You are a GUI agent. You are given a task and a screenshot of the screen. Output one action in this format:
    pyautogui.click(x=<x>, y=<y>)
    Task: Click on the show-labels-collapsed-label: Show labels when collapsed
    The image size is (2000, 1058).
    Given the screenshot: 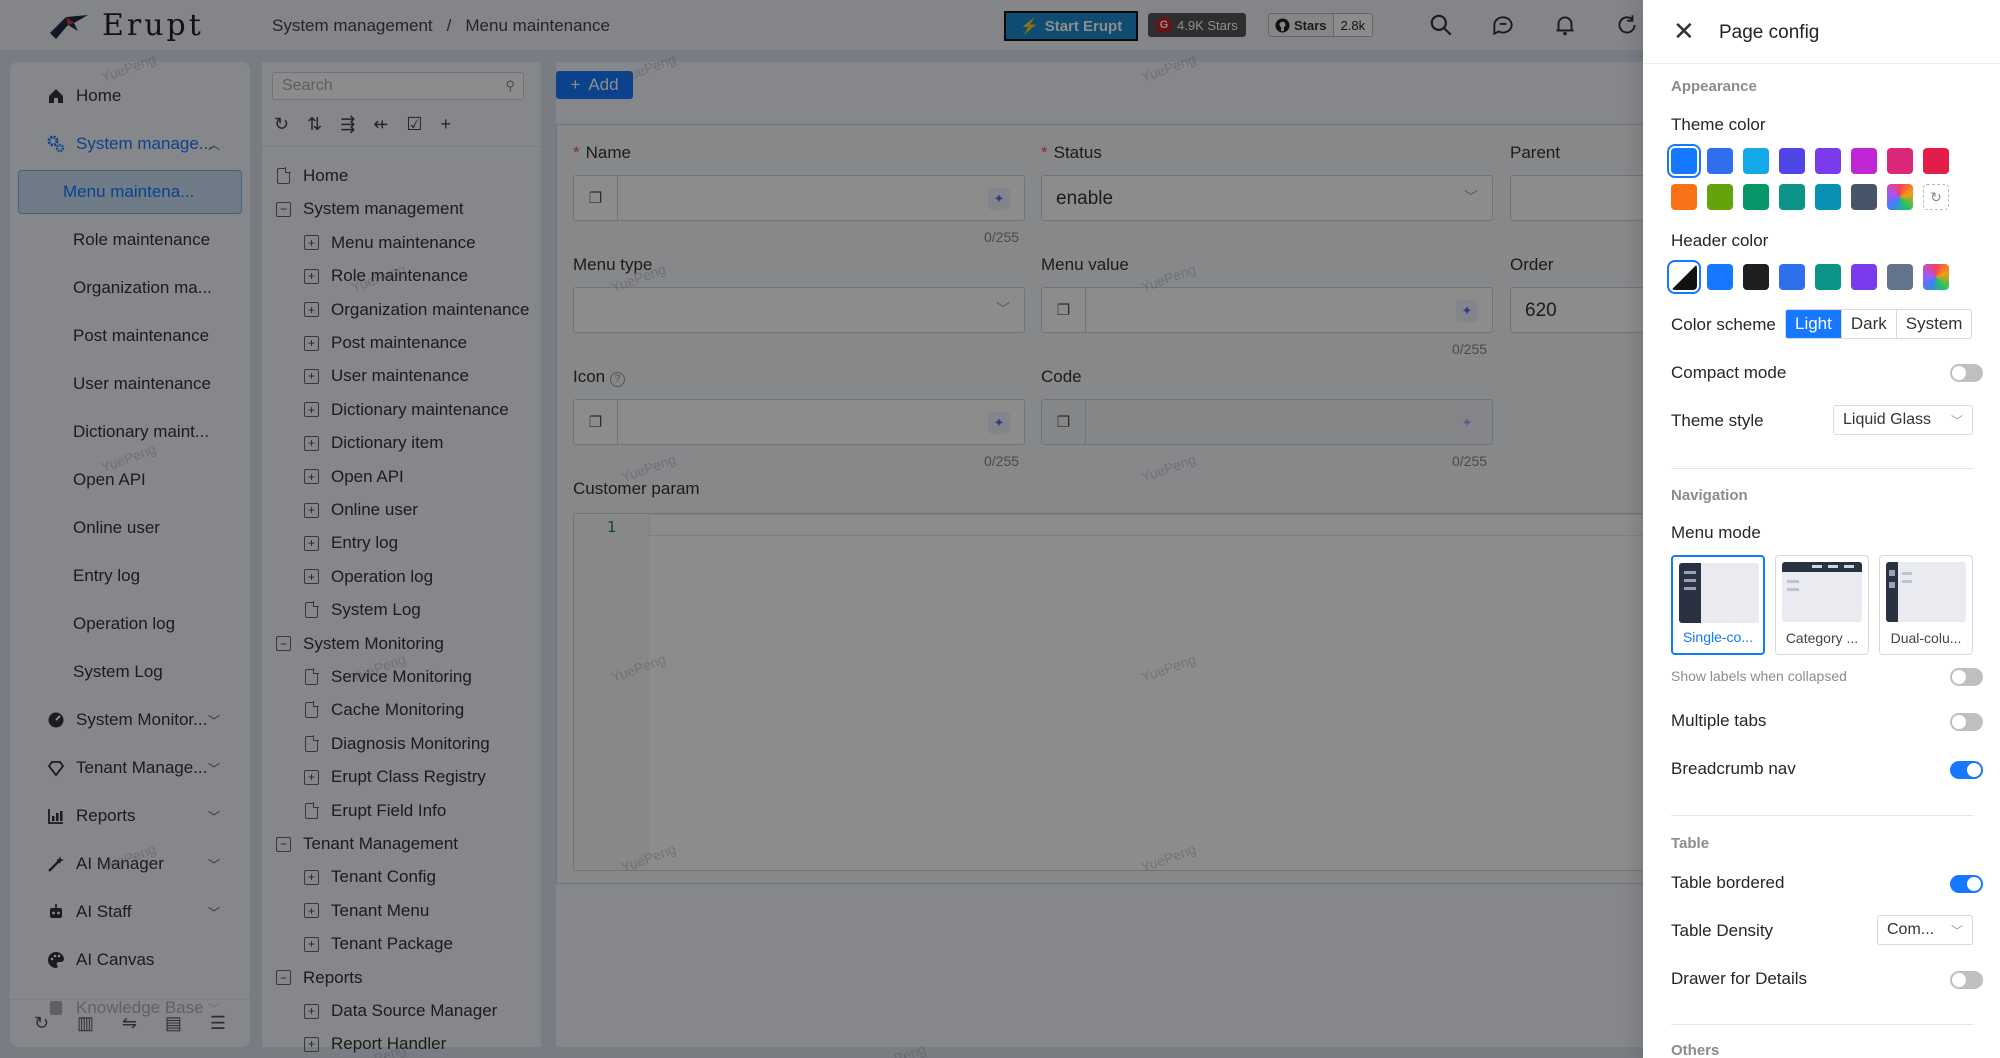 What is the action you would take?
    pyautogui.click(x=1759, y=676)
    